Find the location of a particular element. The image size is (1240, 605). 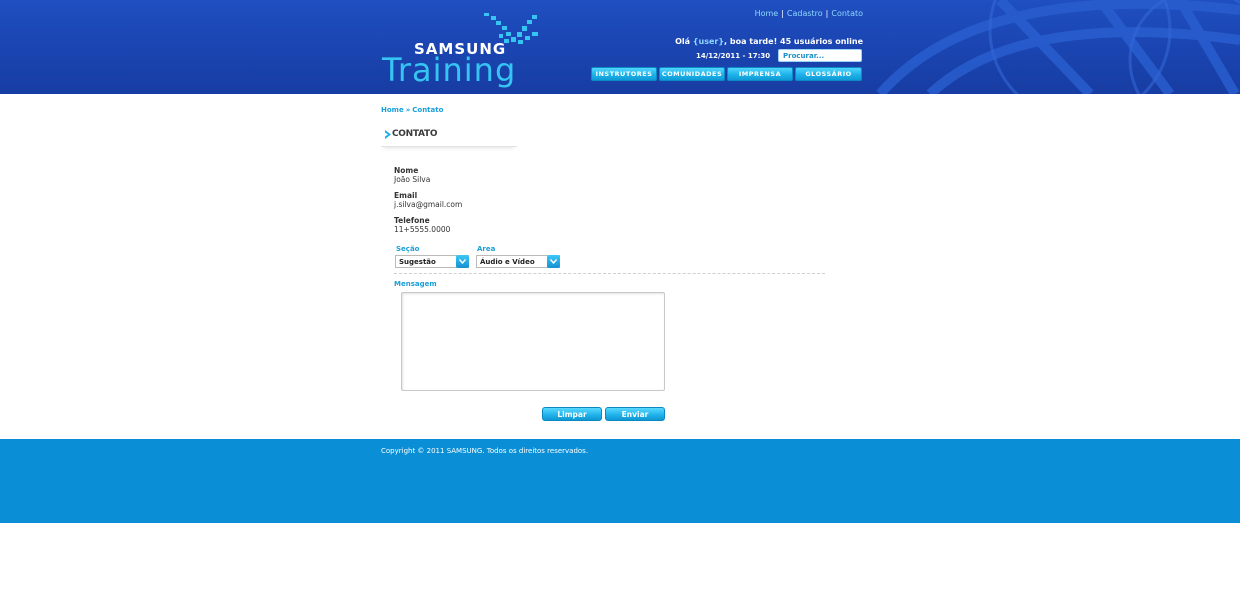

message-textarea is located at coordinates (533, 341).